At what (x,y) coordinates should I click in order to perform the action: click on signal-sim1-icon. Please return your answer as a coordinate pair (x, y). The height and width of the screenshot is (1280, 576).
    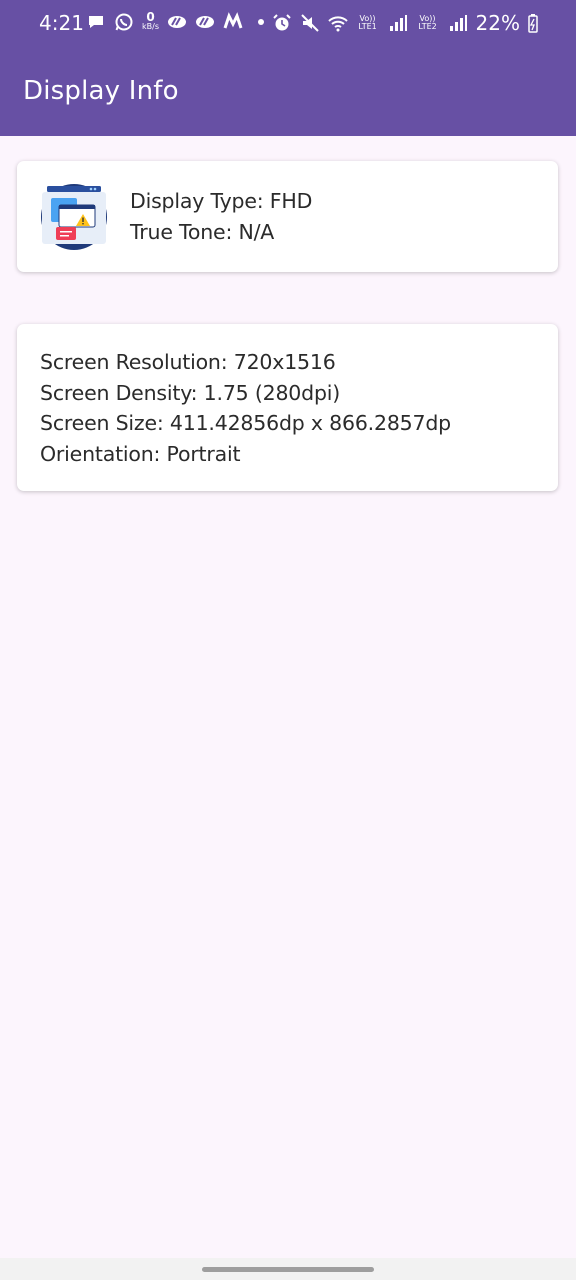
    Looking at the image, I should click on (398, 23).